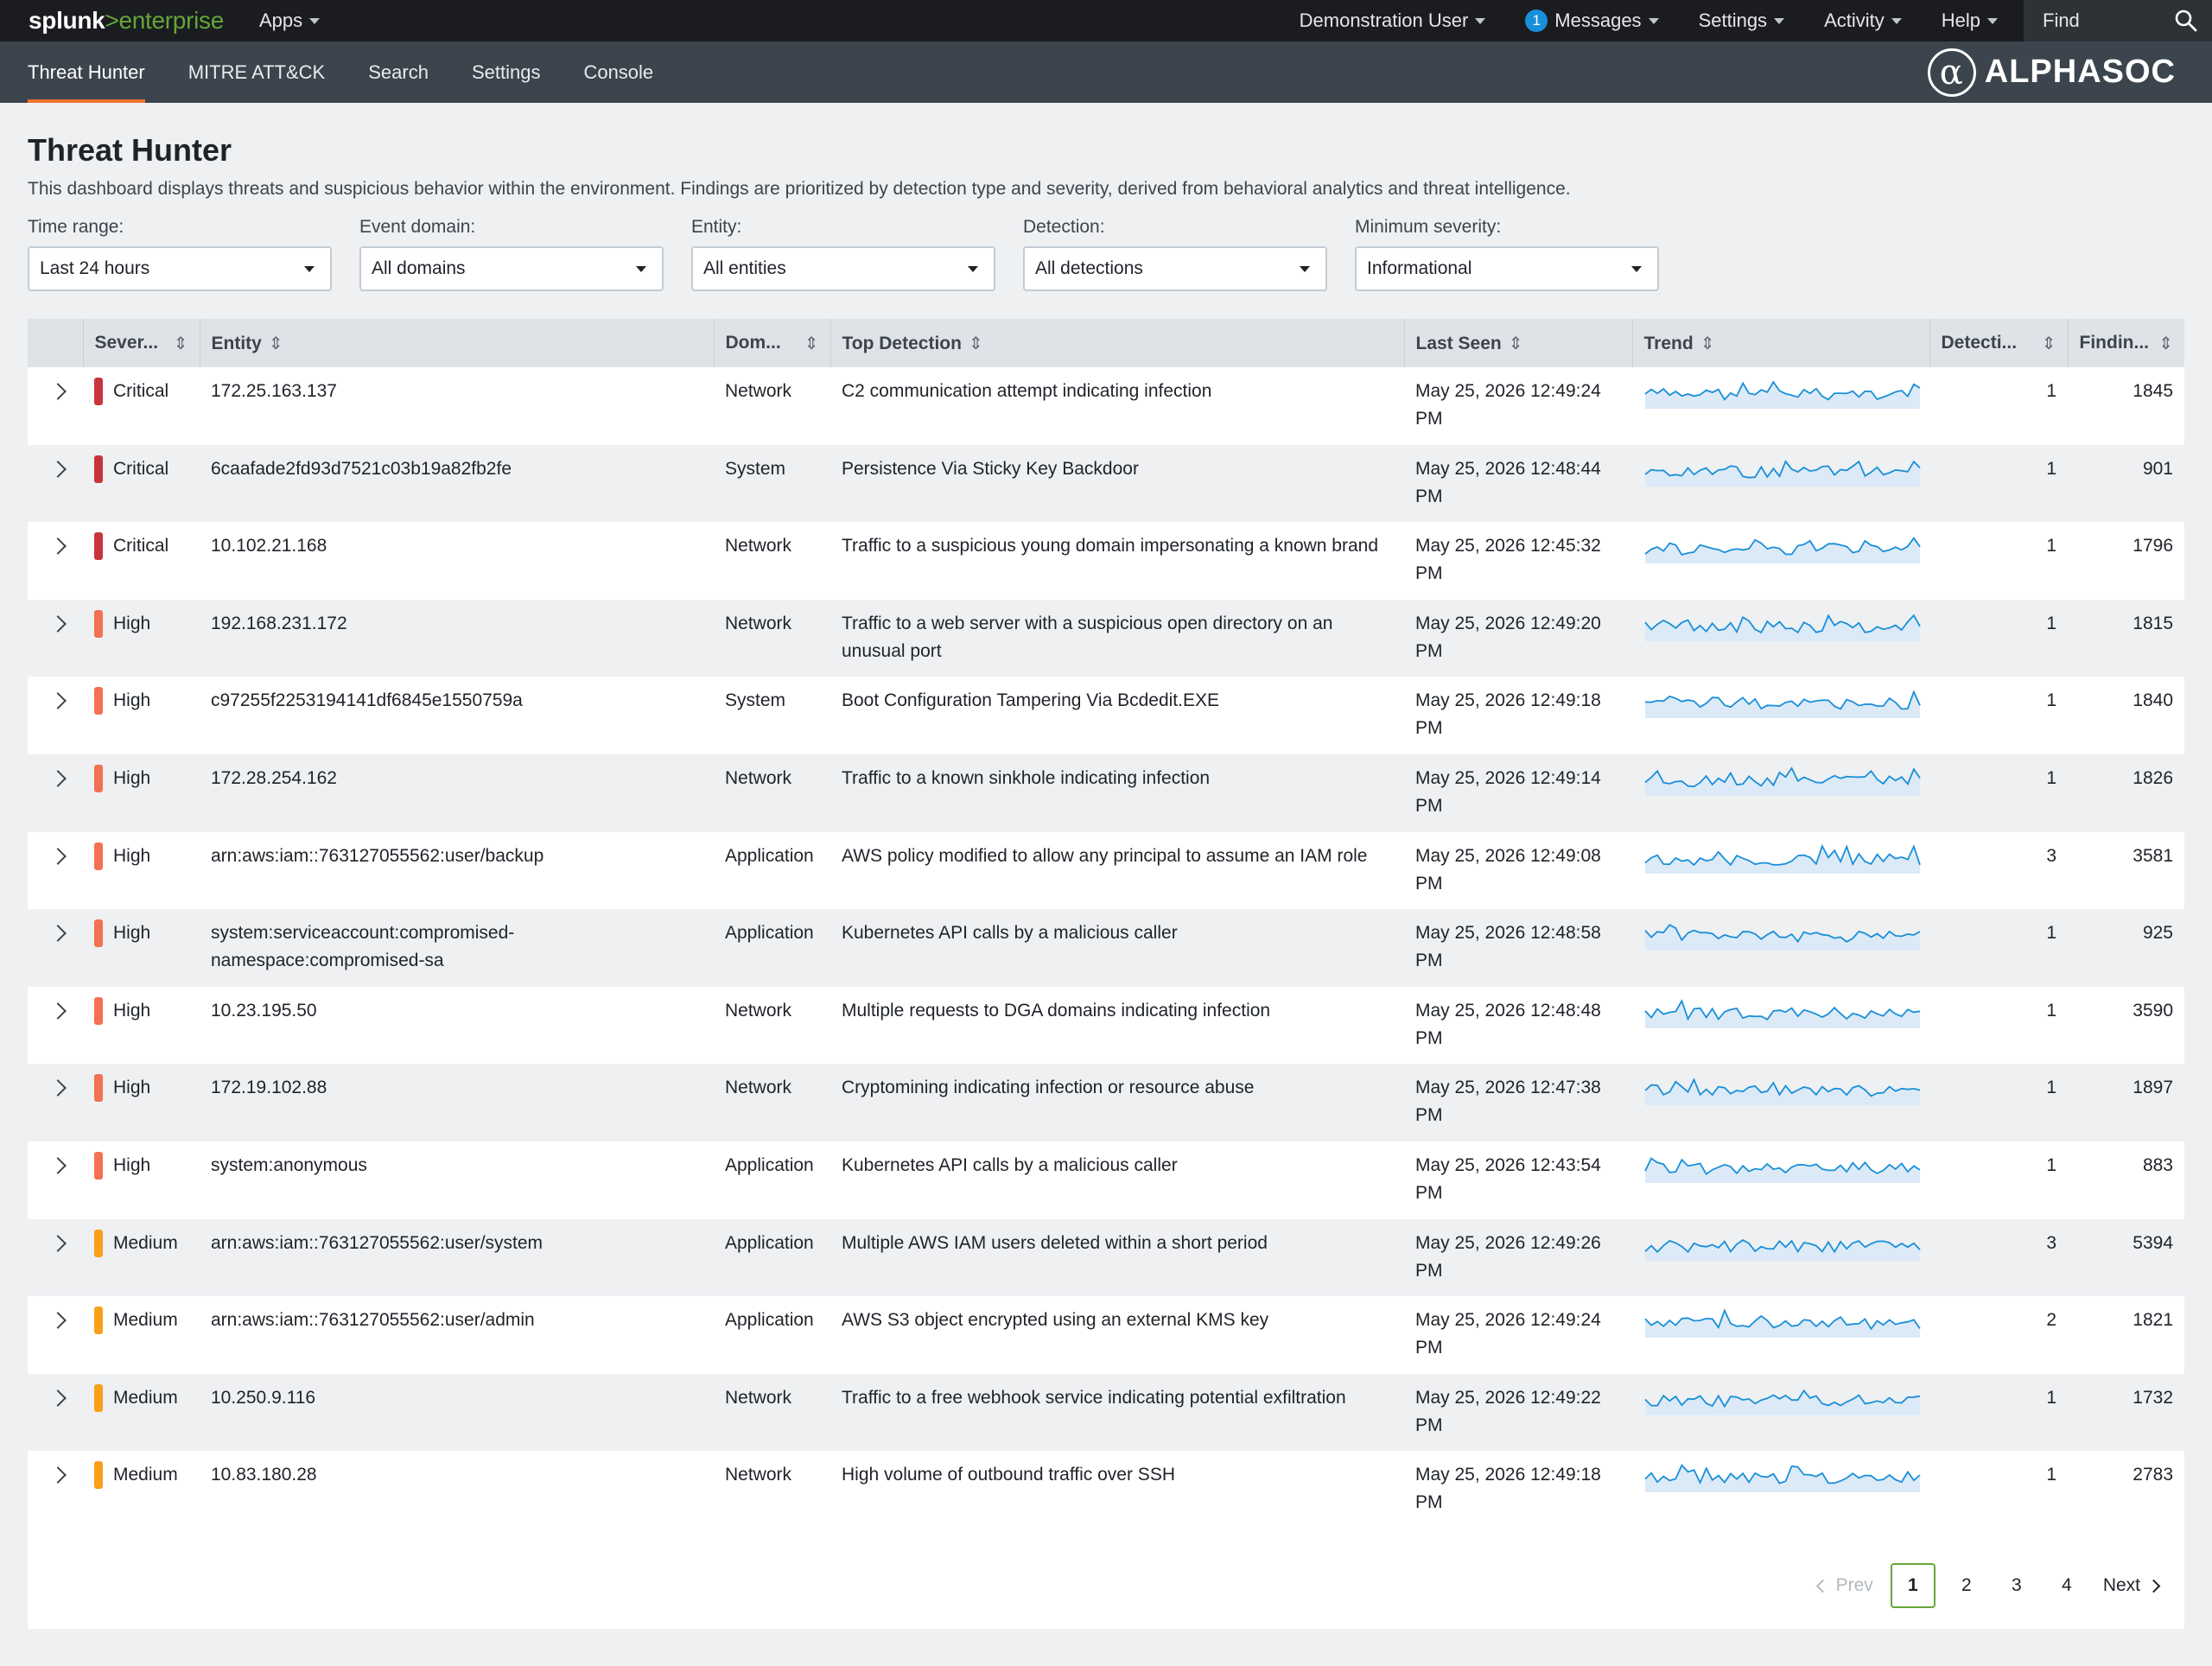 Image resolution: width=2212 pixels, height=1666 pixels. I want to click on entity-cell: c97255f2253194141df6845e1550759a, so click(457, 715).